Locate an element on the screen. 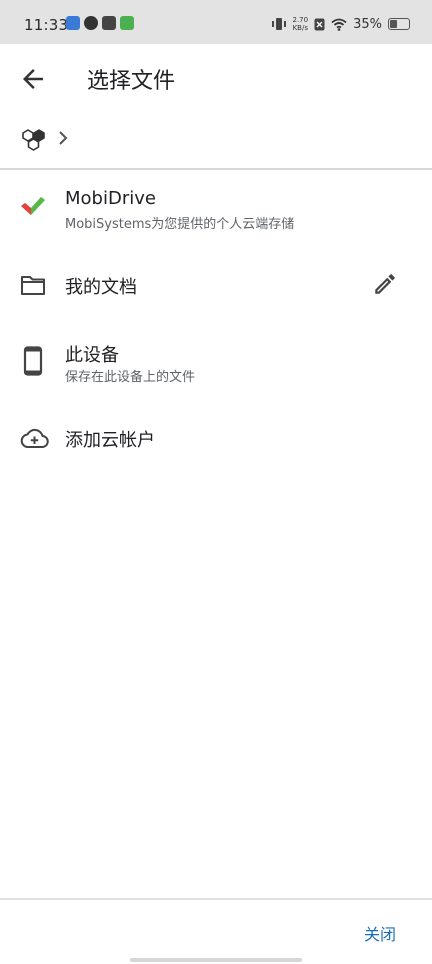 The height and width of the screenshot is (964, 432). list-item-add-cloud-account: 添加云帐户 is located at coordinates (216, 439).